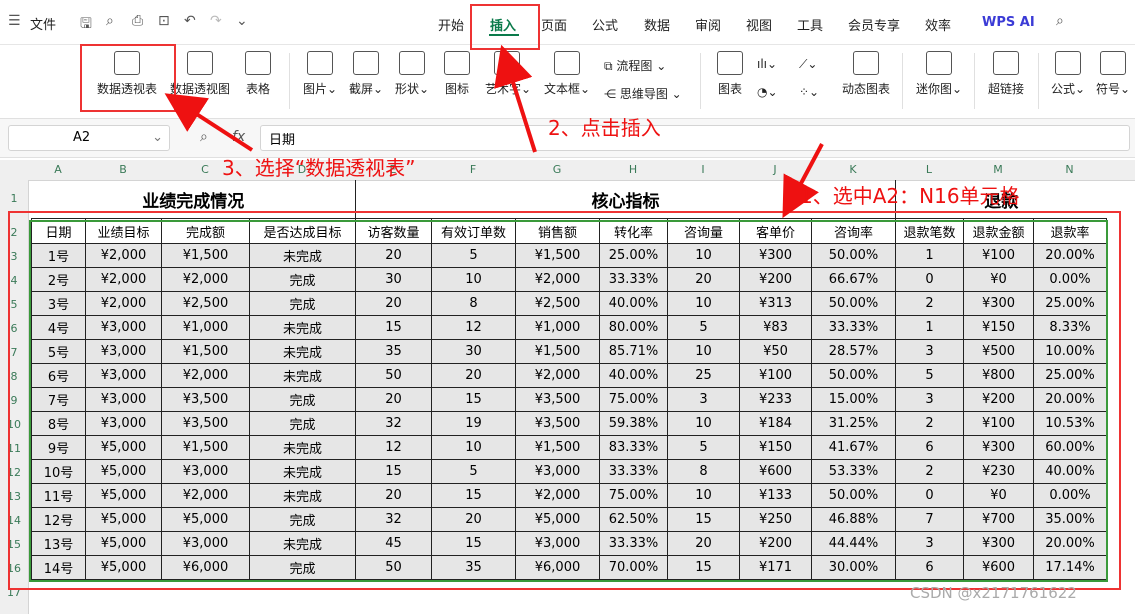 This screenshot has height=614, width=1135. Describe the element at coordinates (257, 89) in the screenshot. I see `table-label: 表格` at that location.